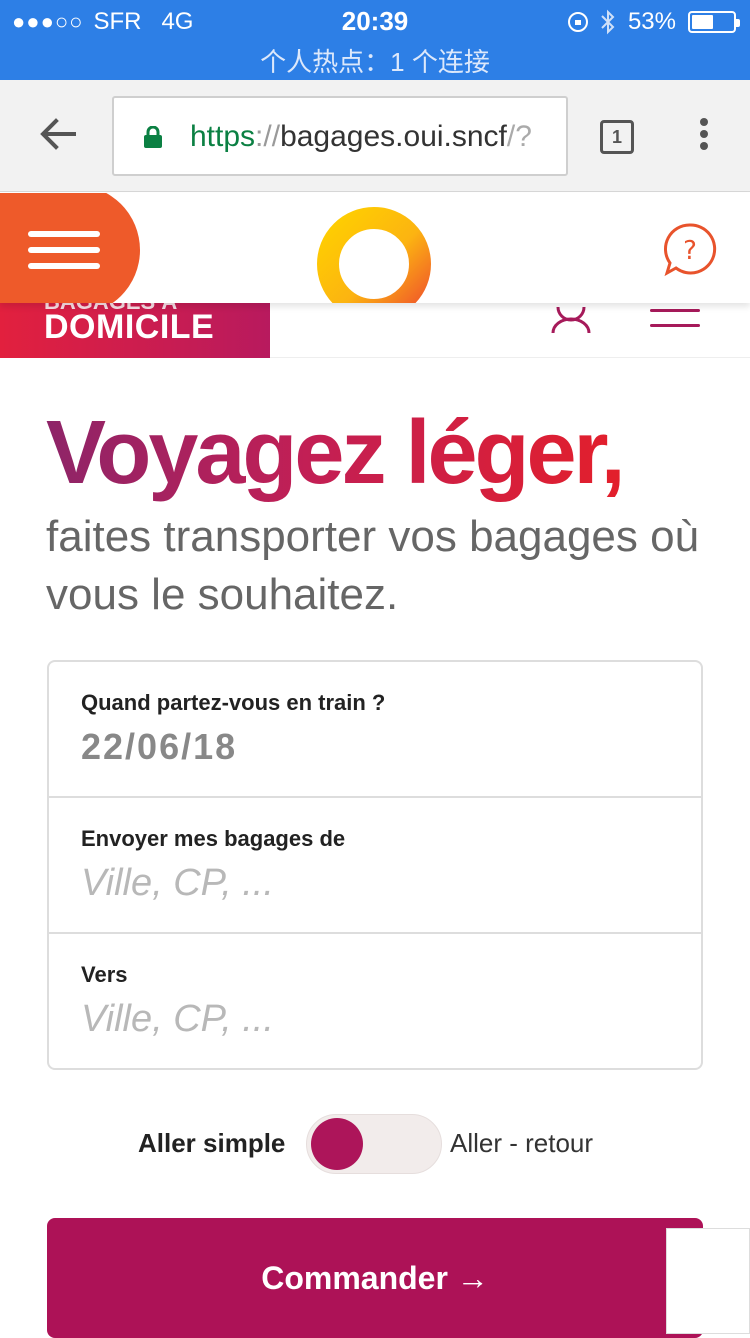  I want to click on hotspot-banner: 个人热点：1 个连接, so click(375, 60).